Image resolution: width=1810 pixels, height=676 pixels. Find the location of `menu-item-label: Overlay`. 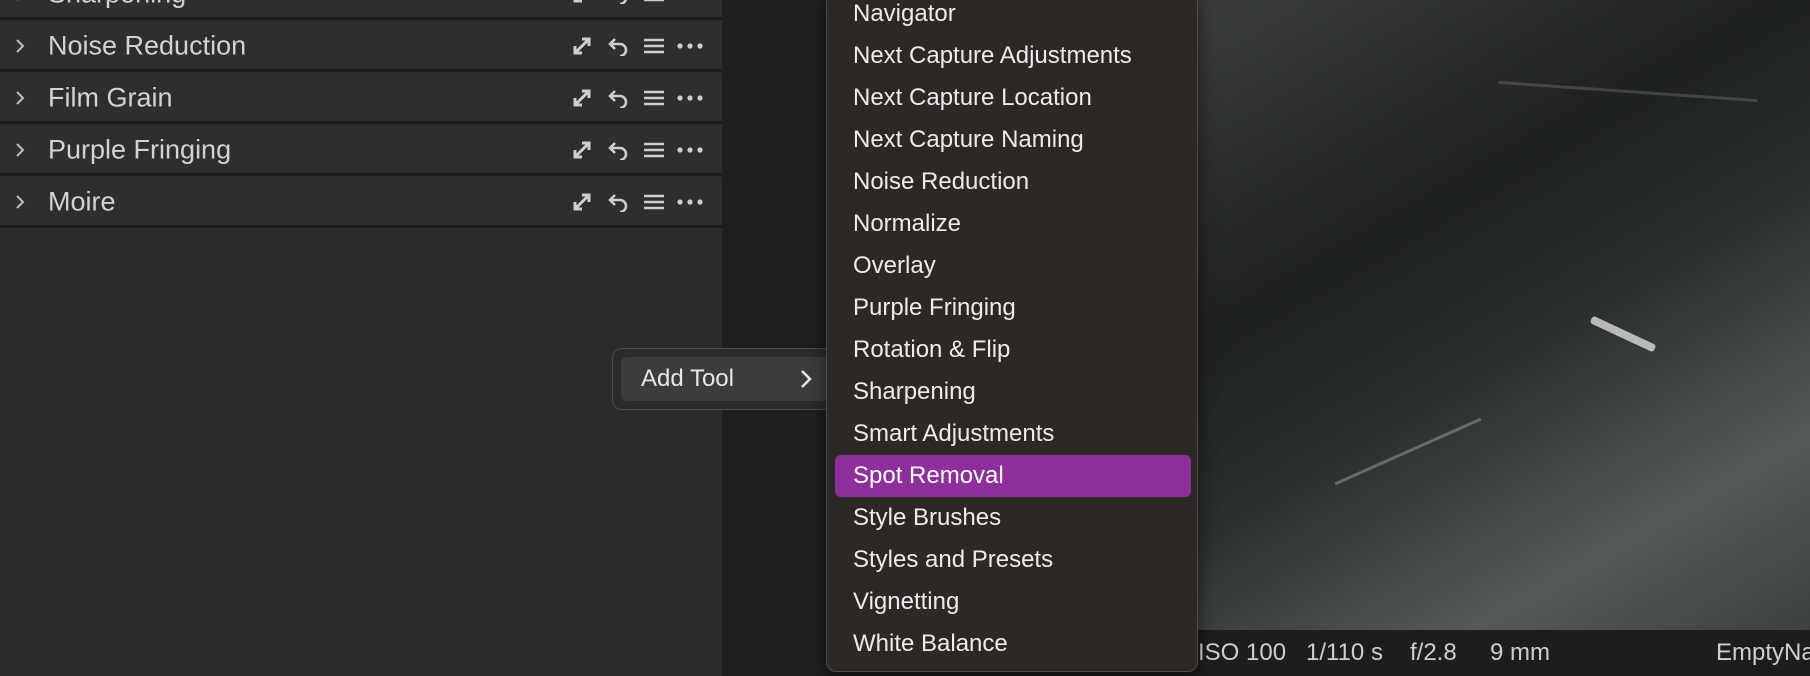

menu-item-label: Overlay is located at coordinates (894, 265).